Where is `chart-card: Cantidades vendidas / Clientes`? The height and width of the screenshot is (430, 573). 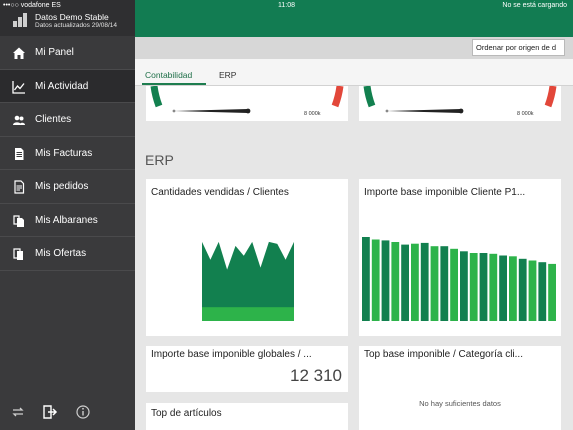
chart-card: Cantidades vendidas / Clientes is located at coordinates (247, 257).